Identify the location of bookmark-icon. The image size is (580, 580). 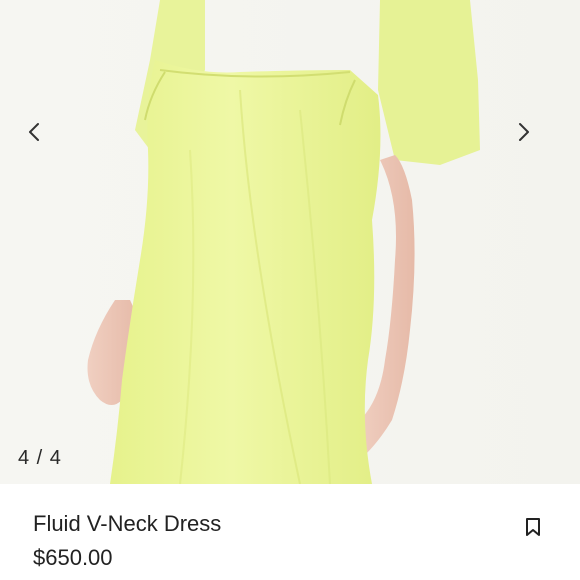
(533, 527).